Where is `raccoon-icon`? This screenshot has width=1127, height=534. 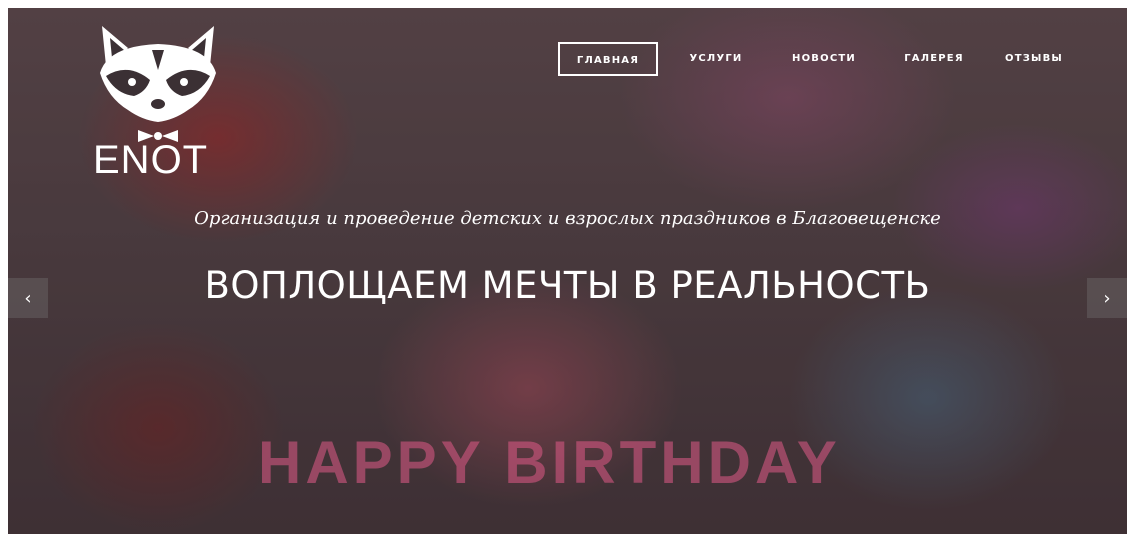 raccoon-icon is located at coordinates (158, 84).